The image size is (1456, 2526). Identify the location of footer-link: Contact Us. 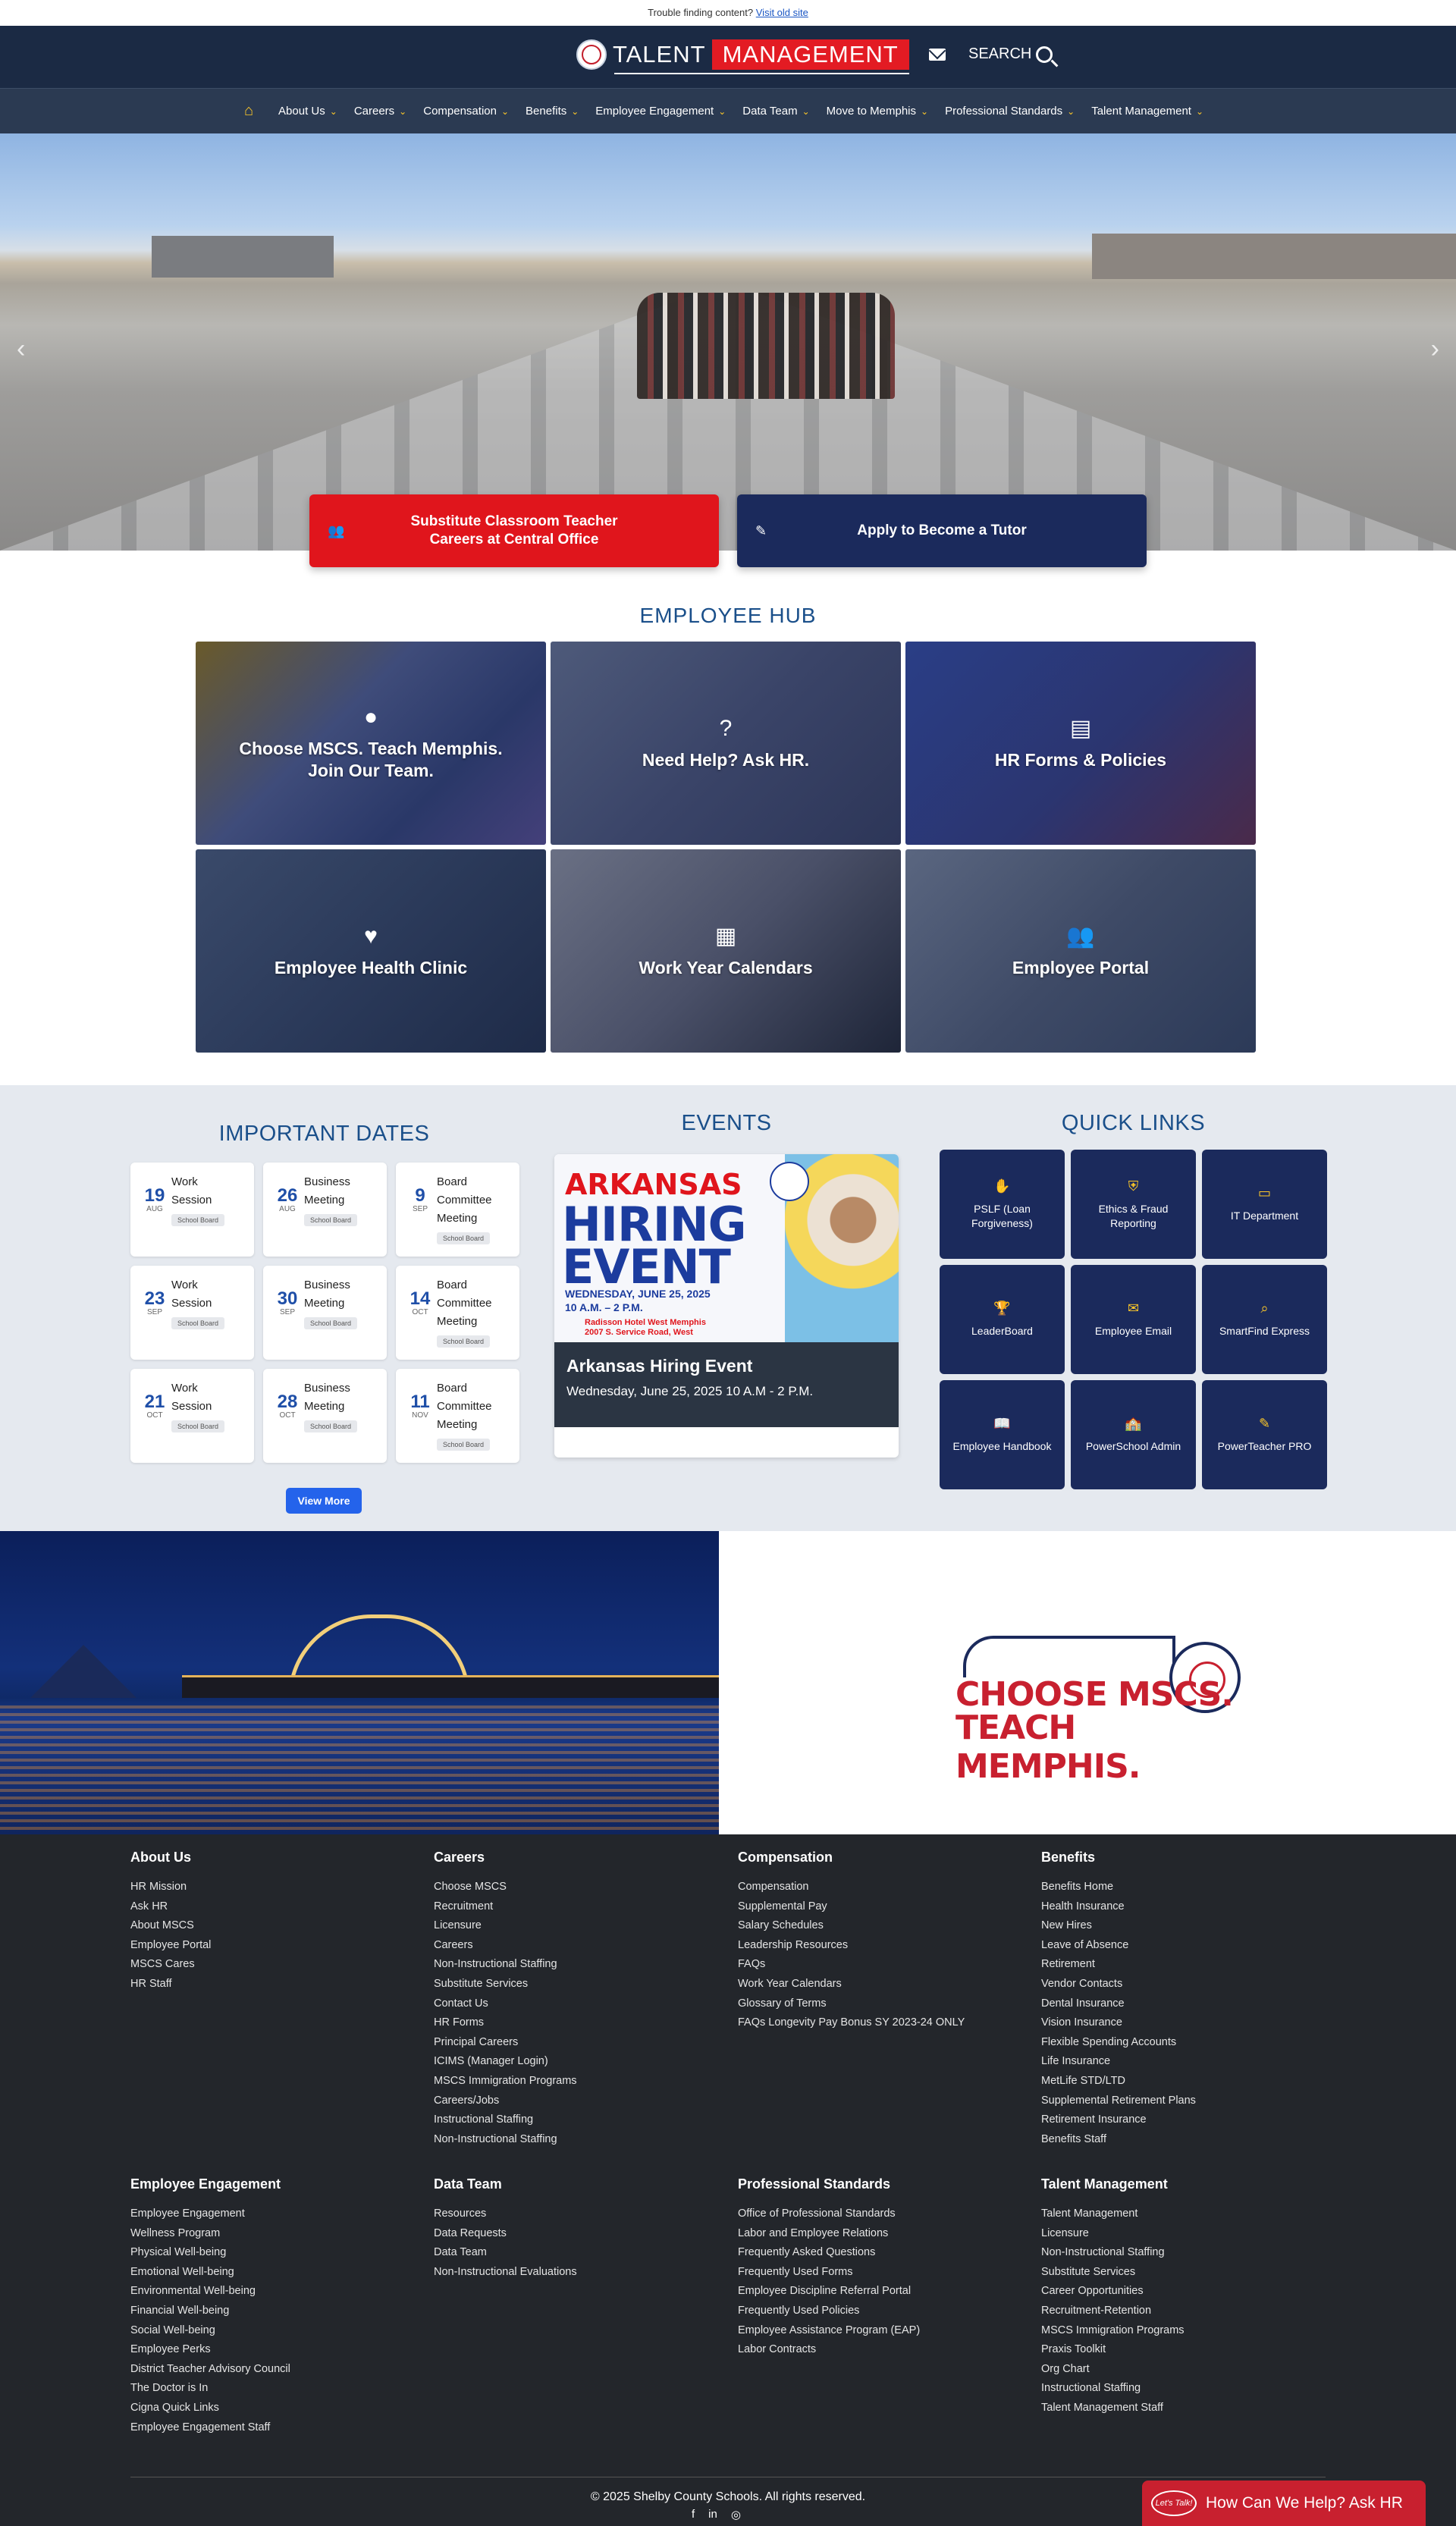
(578, 2004).